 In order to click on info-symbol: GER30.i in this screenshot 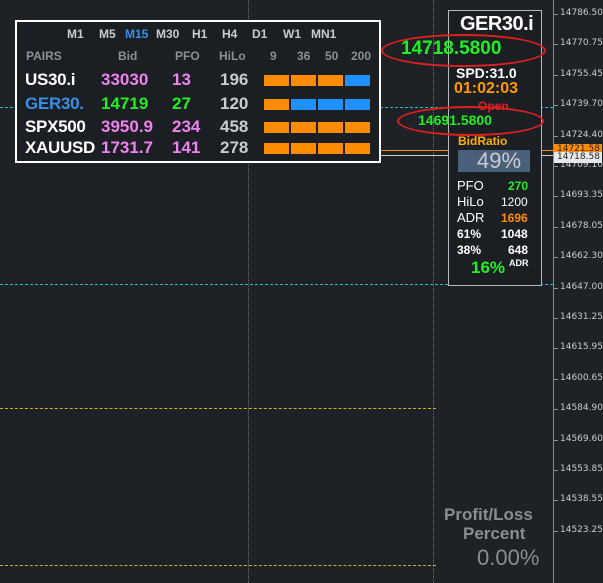, I will do `click(497, 24)`.